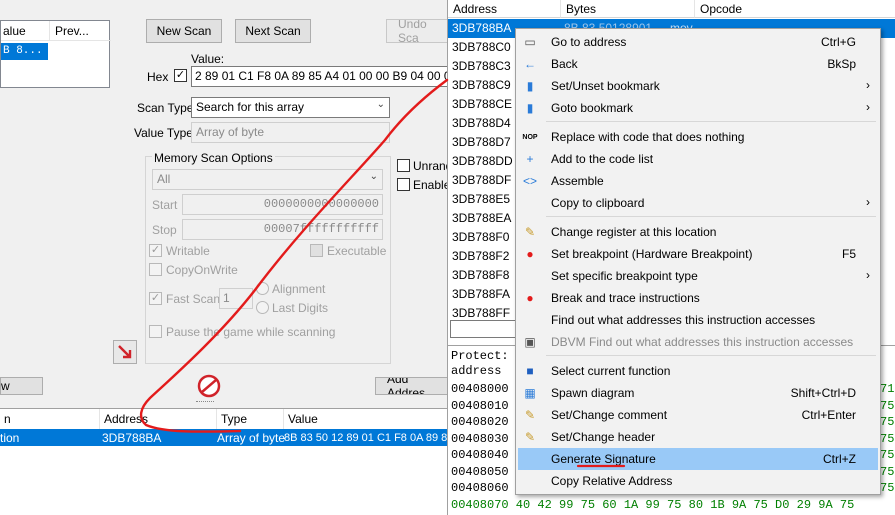 Image resolution: width=895 pixels, height=515 pixels. I want to click on menu-item-set-unset-bookmark: ▮ Set/Unset bookmark ›, so click(698, 86).